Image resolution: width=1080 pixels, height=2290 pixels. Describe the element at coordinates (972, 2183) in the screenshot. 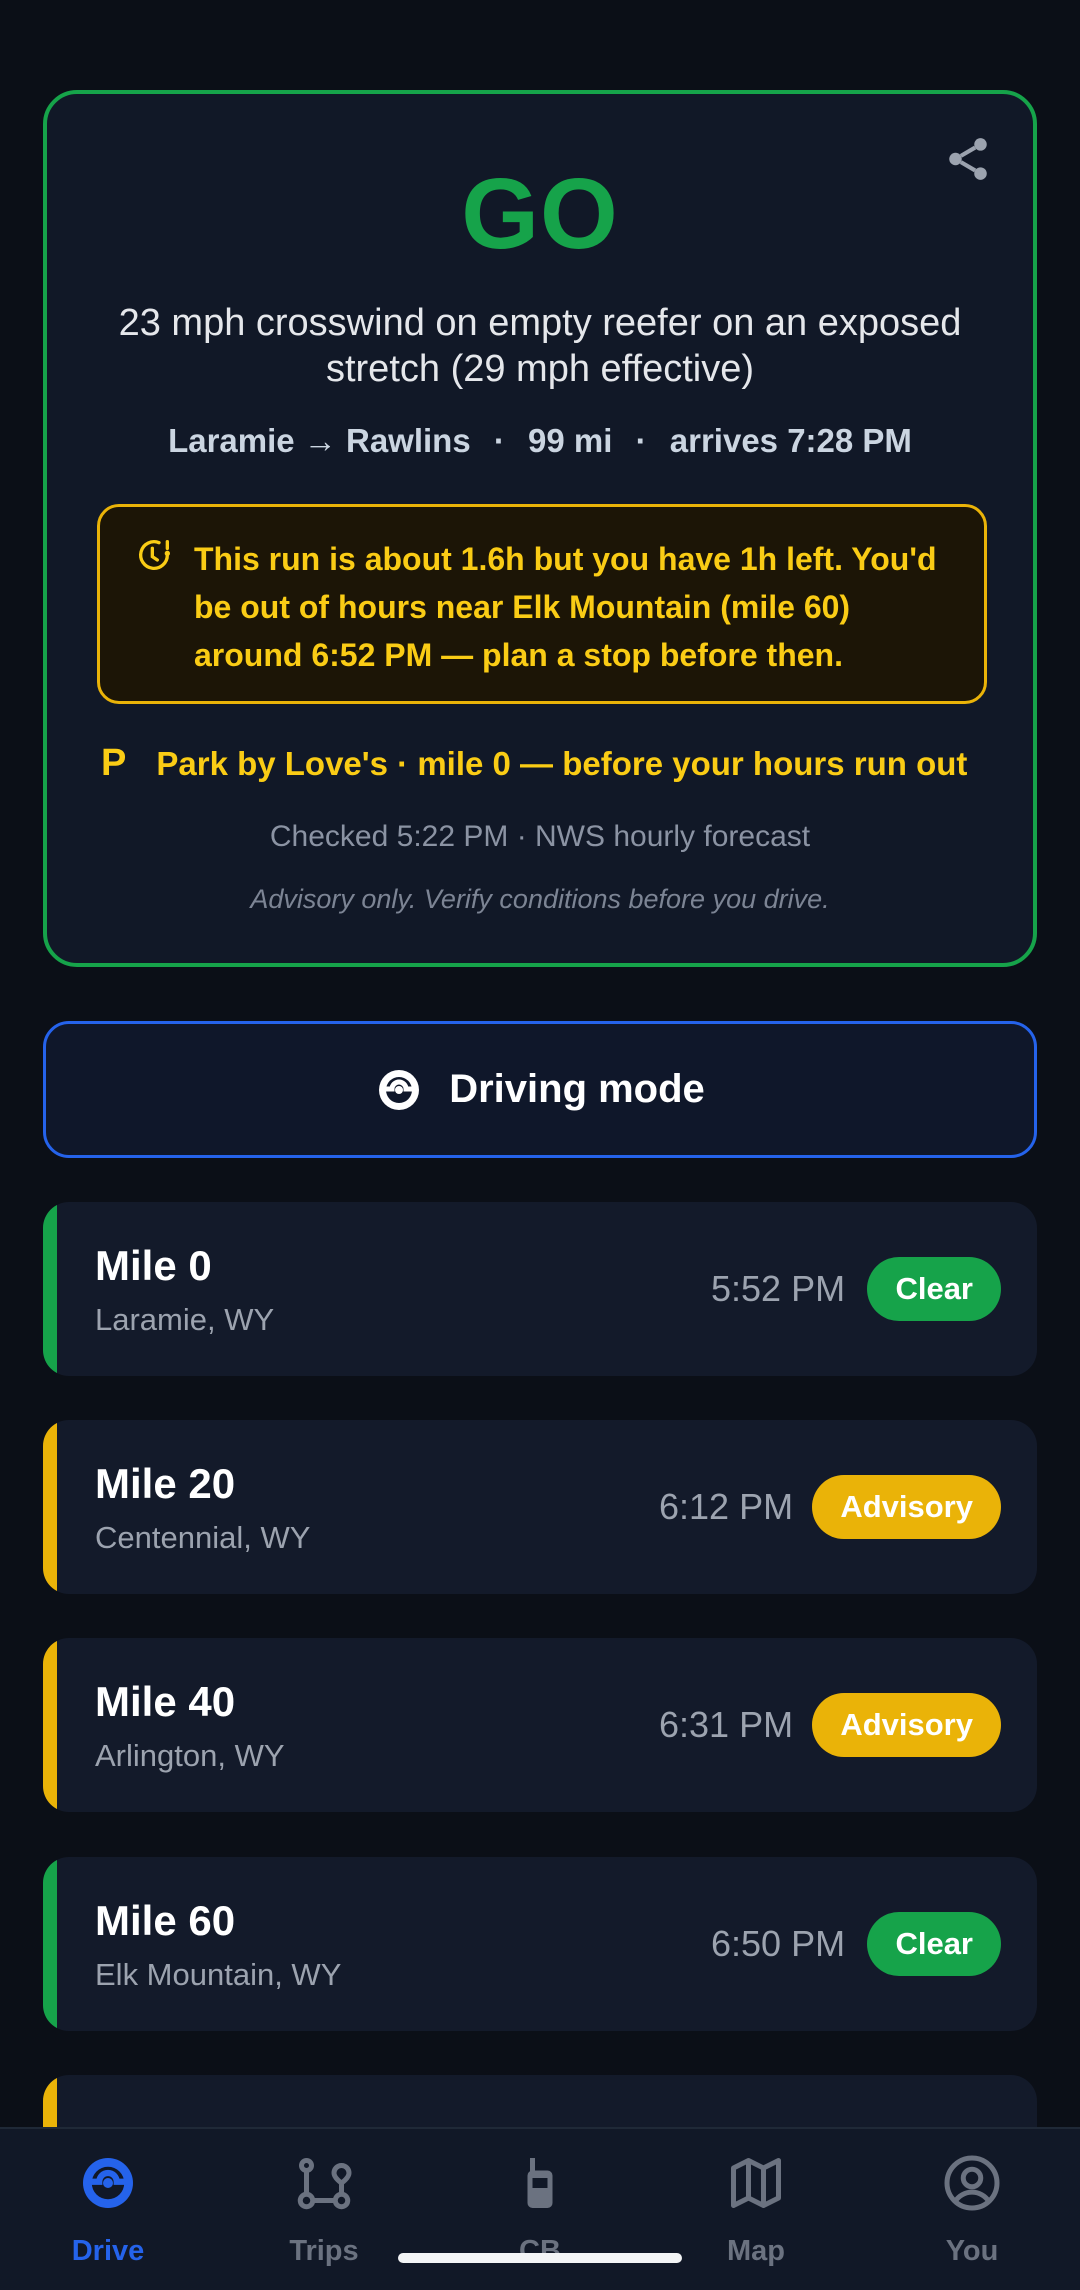

I see `user-icon` at that location.